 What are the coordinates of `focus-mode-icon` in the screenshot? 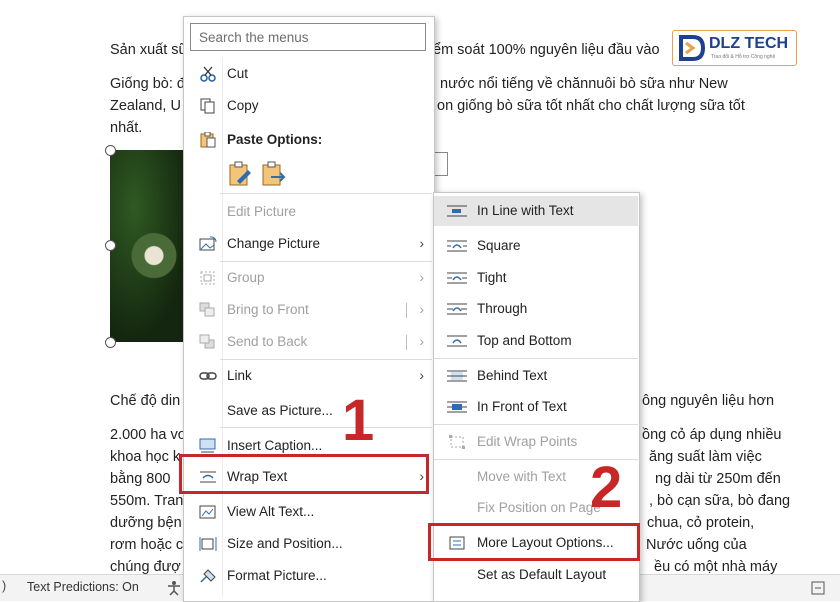 It's located at (818, 588).